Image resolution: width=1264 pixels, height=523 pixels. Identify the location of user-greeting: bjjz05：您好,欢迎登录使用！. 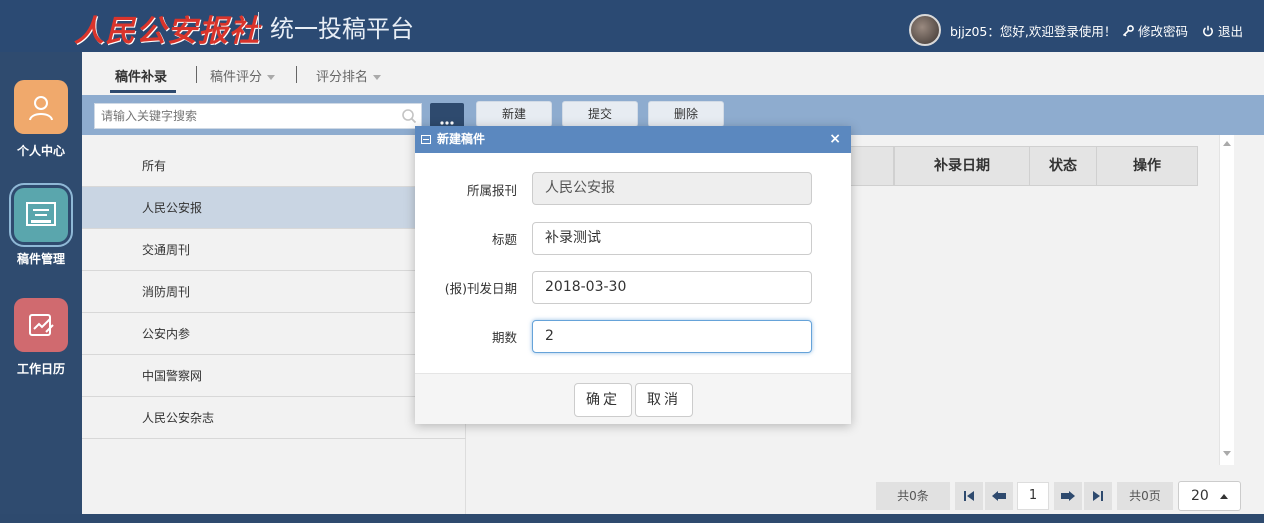
(1033, 31).